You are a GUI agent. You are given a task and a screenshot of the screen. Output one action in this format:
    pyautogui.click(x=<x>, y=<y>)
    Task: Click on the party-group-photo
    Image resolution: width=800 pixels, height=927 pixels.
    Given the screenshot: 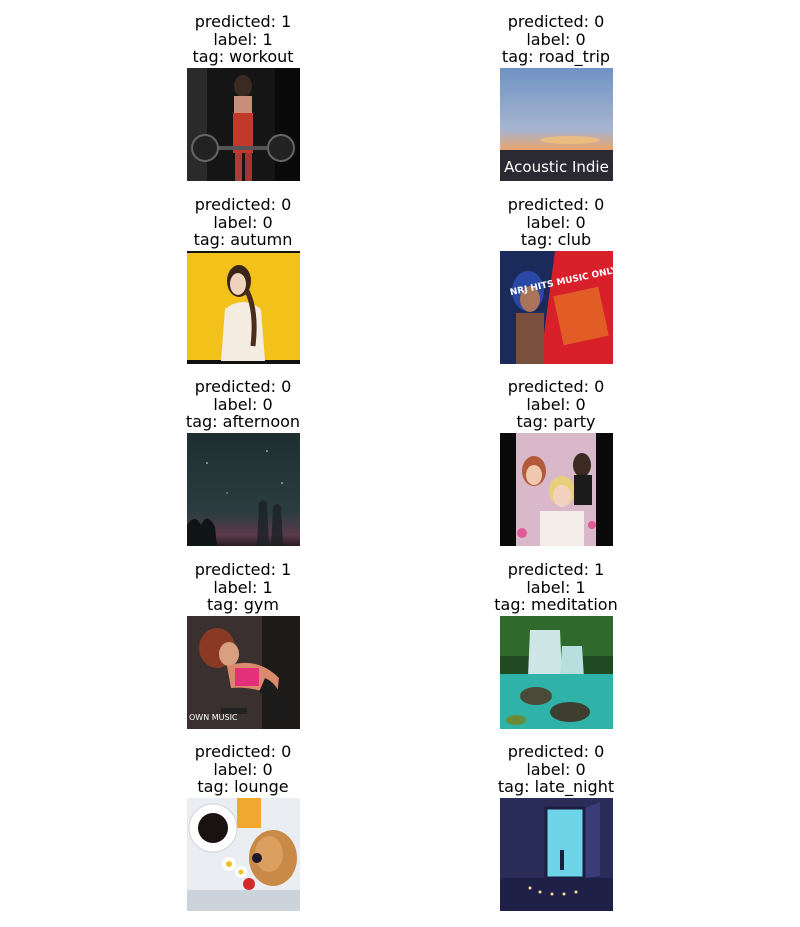 What is the action you would take?
    pyautogui.click(x=556, y=489)
    